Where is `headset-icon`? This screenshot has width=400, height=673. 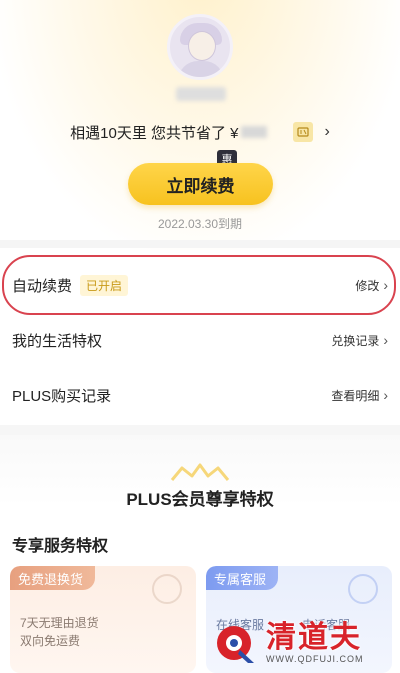
headset-icon is located at coordinates (363, 589).